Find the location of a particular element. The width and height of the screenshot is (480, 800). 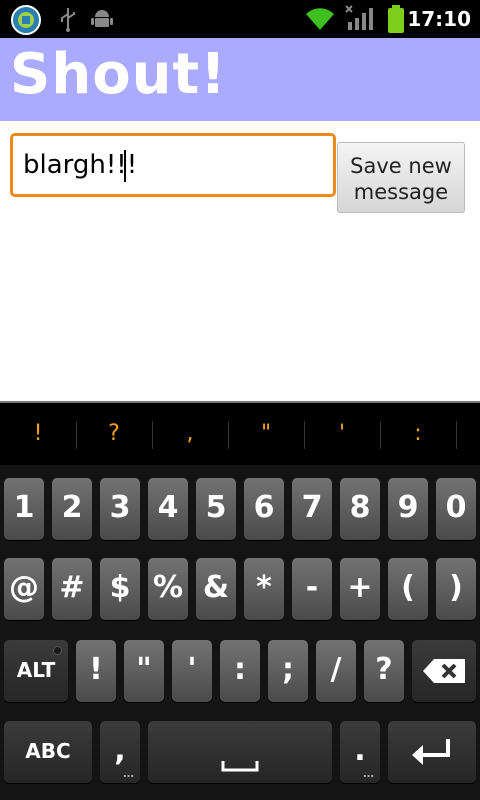

key-3: 3 is located at coordinates (120, 509).